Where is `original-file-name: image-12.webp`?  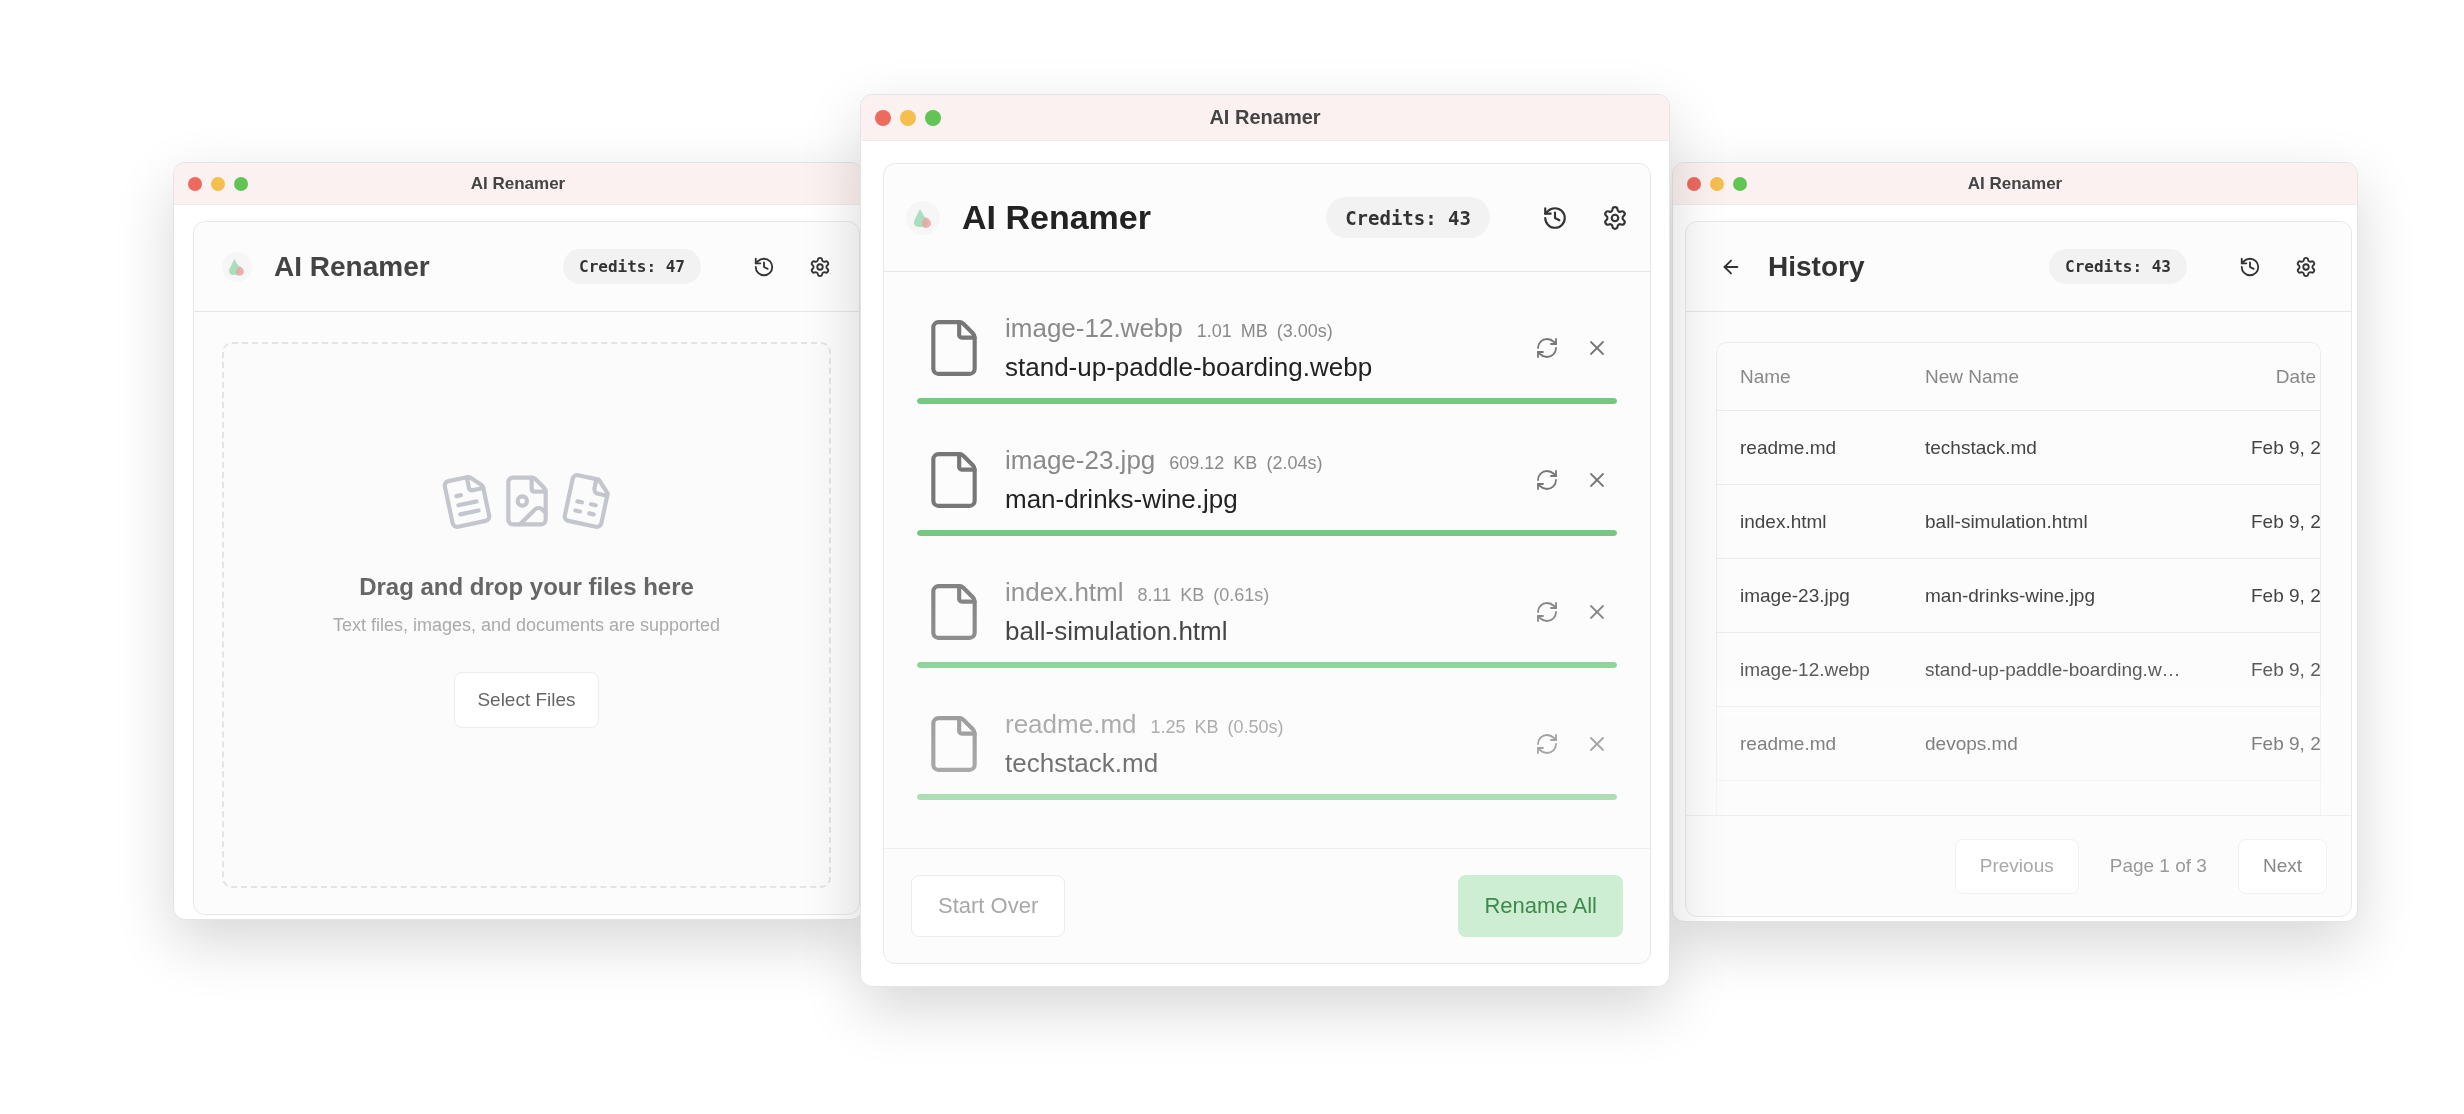 original-file-name: image-12.webp is located at coordinates (1094, 328).